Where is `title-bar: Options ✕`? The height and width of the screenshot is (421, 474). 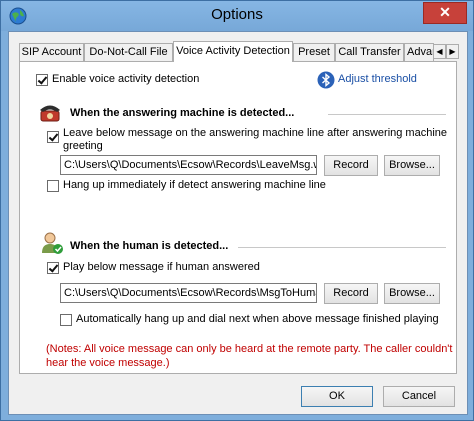
title-bar: Options ✕ is located at coordinates (237, 16).